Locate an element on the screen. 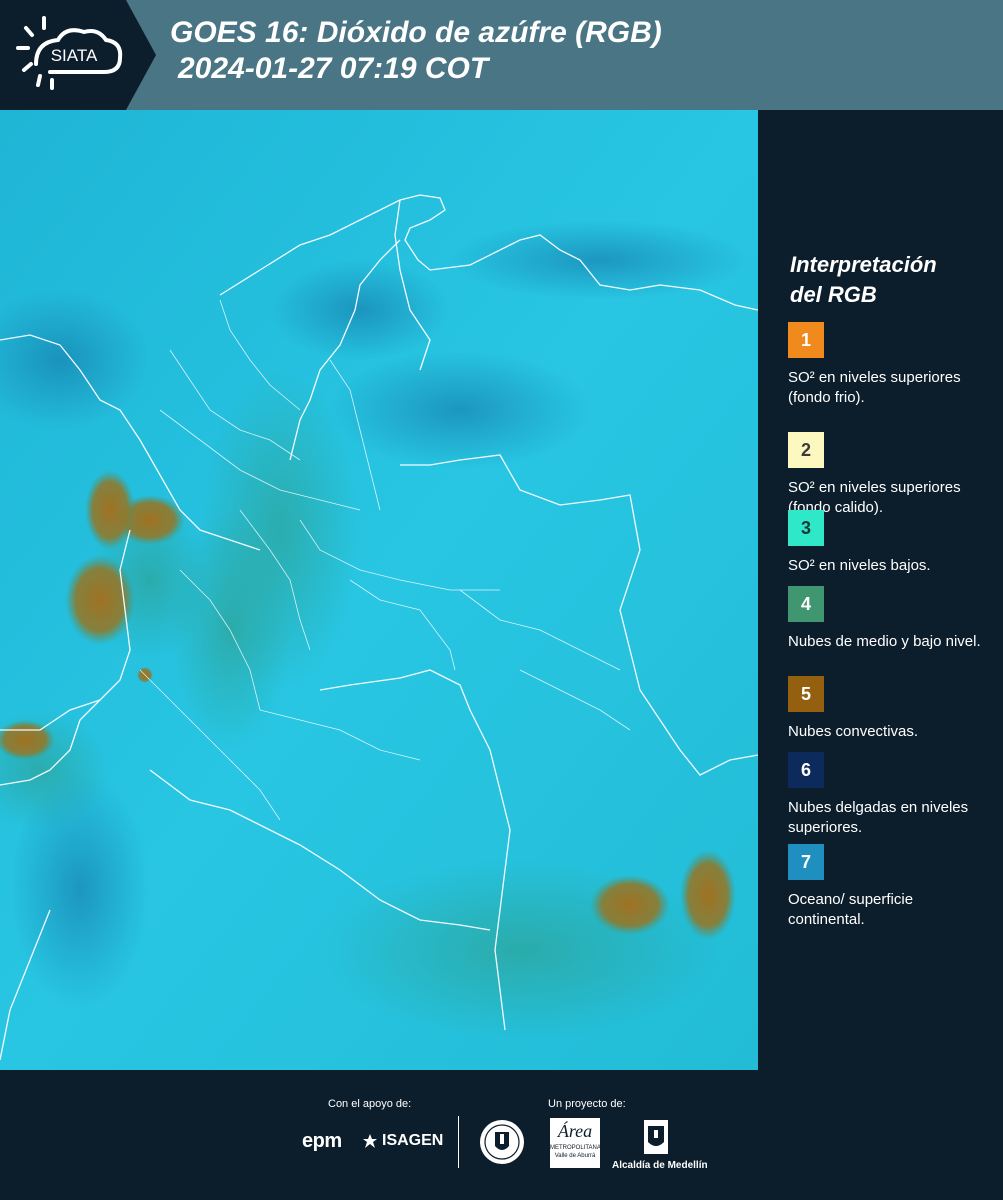 This screenshot has height=1200, width=1003. legend-text: Nubes convectivas. is located at coordinates (853, 731).